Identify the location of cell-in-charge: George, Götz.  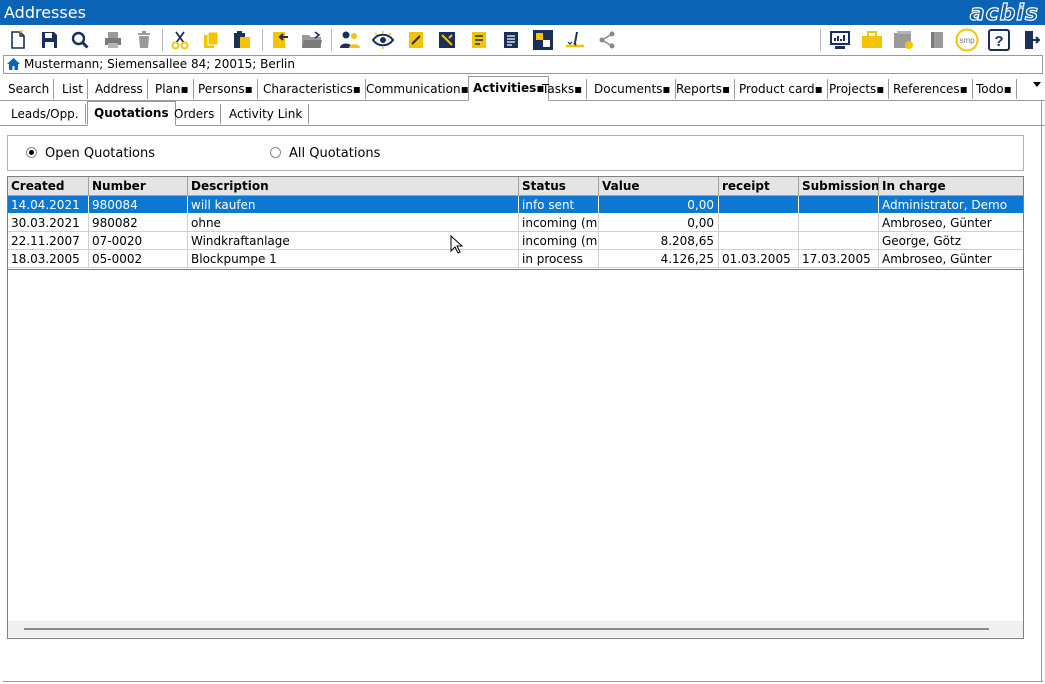
(951, 241).